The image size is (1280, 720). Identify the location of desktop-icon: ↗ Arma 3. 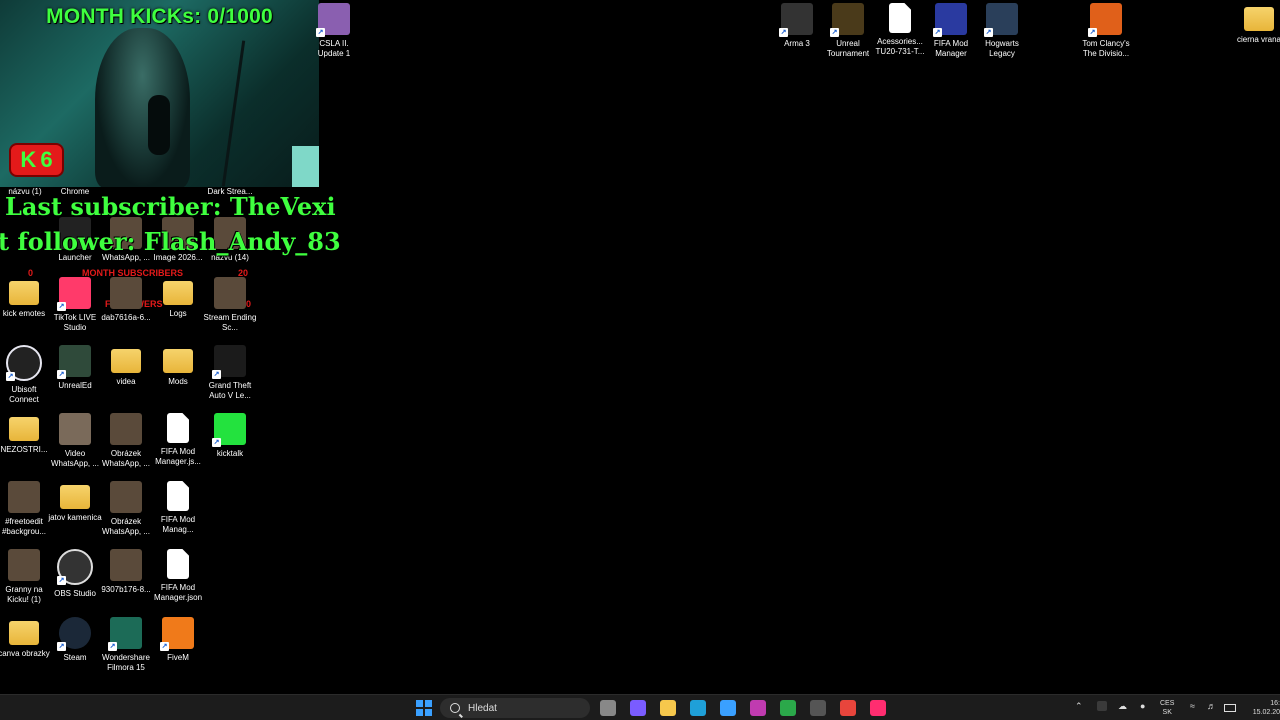
(797, 26).